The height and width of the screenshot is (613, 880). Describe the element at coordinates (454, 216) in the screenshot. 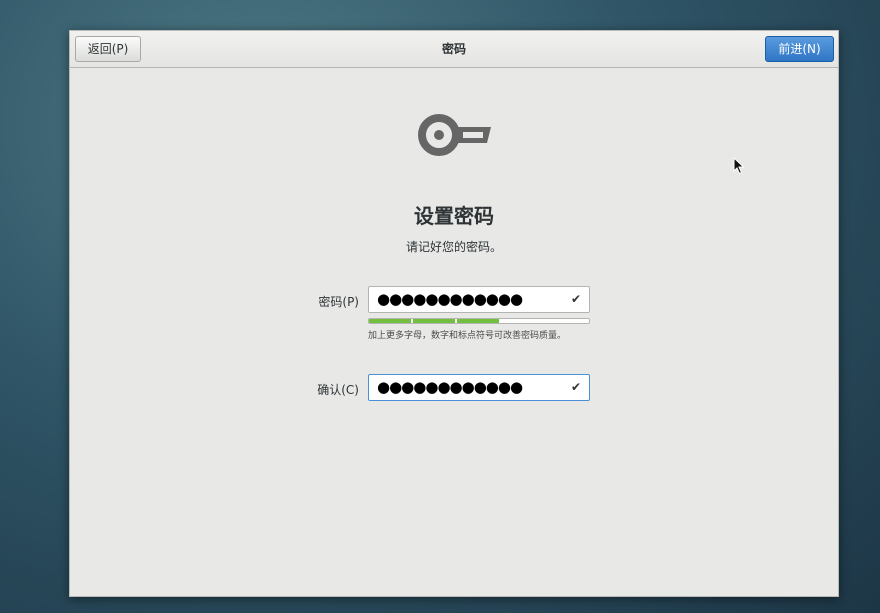

I see `page-title: 设置密码` at that location.